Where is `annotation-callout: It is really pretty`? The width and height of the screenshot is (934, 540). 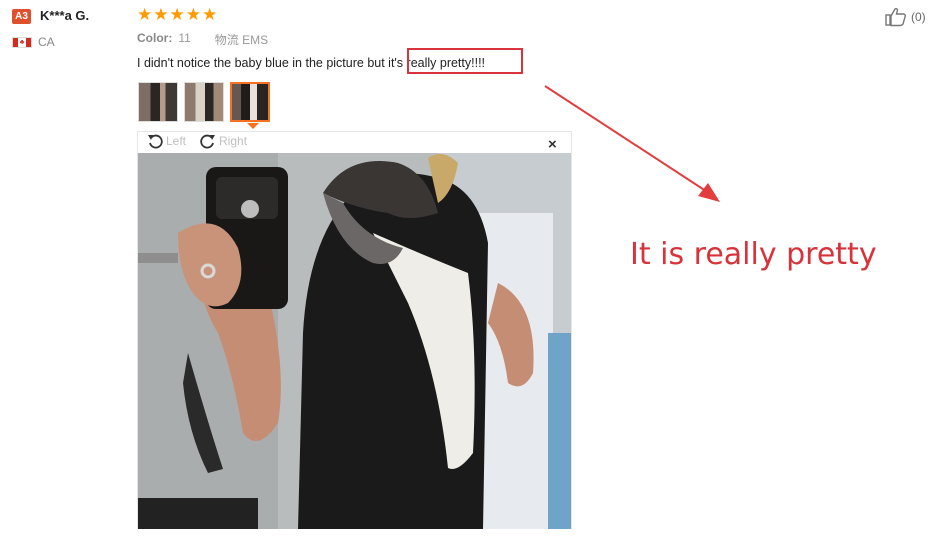 annotation-callout: It is really pretty is located at coordinates (753, 254).